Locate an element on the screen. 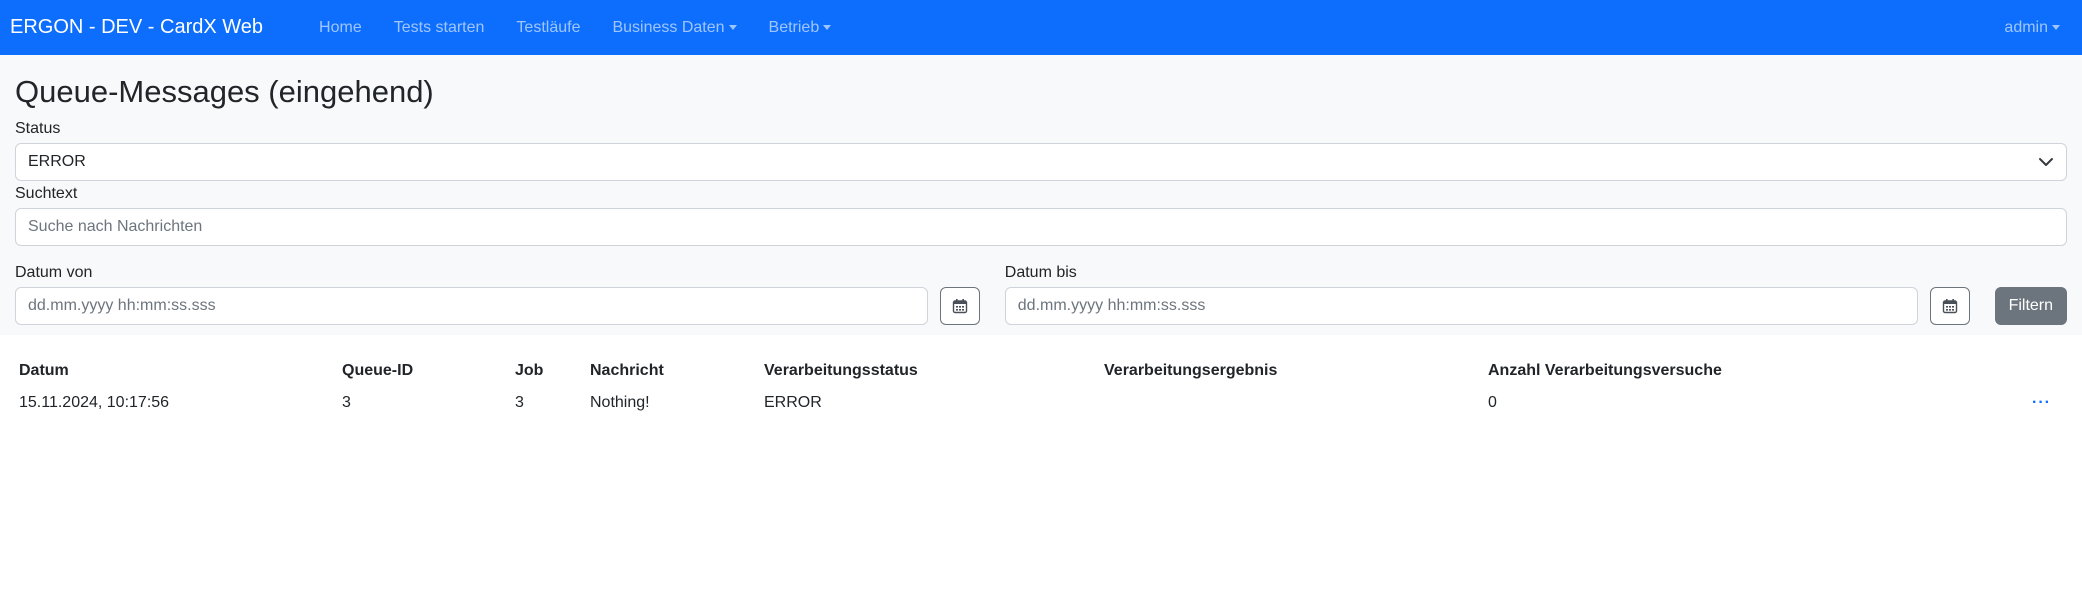  date-to-placeholder: dd.mm.yyyy hh:mm:ss.sss is located at coordinates (1111, 306).